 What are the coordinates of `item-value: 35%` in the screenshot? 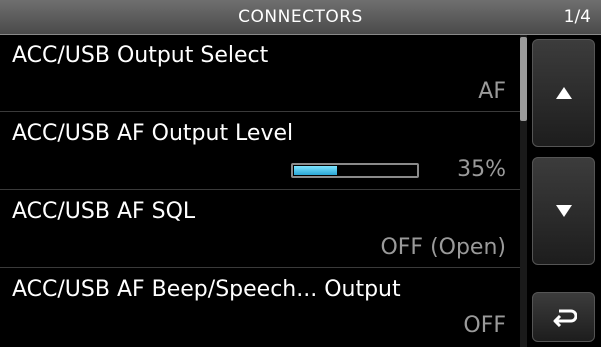 It's located at (481, 169).